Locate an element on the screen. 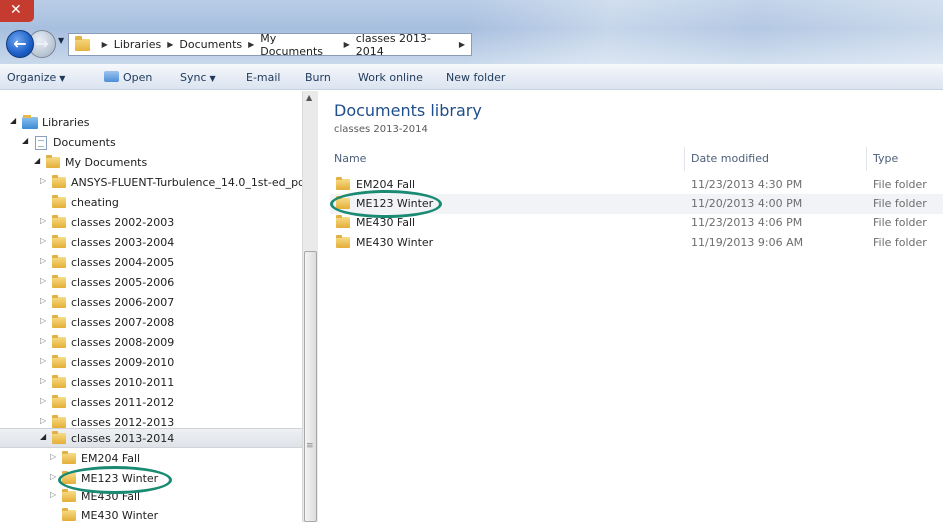 This screenshot has width=943, height=522. tree-item-folder: ▷ classes 2010-2011 is located at coordinates (151, 383).